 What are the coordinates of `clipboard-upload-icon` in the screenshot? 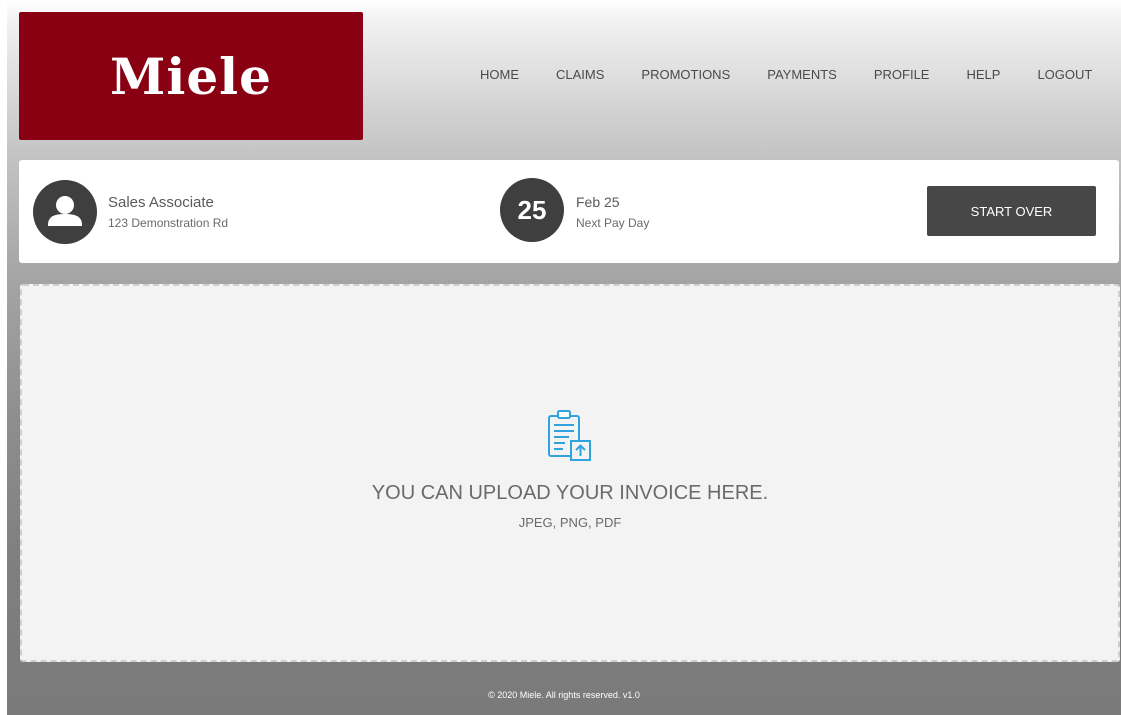 It's located at (569, 435).